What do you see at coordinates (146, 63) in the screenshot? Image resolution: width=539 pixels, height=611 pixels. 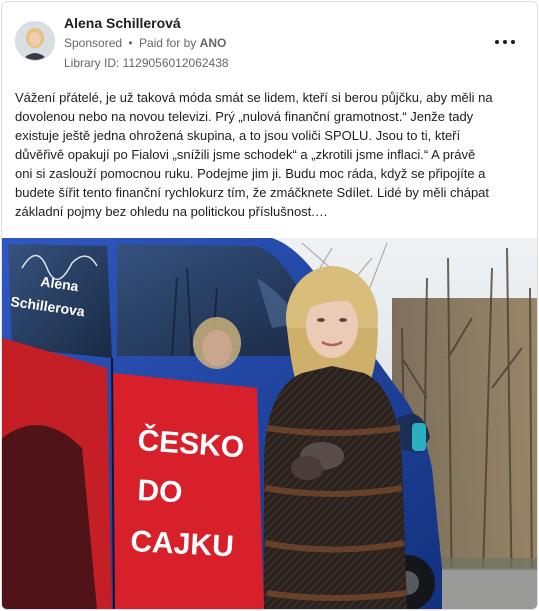 I see `library-id: Library ID: 1129056012062438` at bounding box center [146, 63].